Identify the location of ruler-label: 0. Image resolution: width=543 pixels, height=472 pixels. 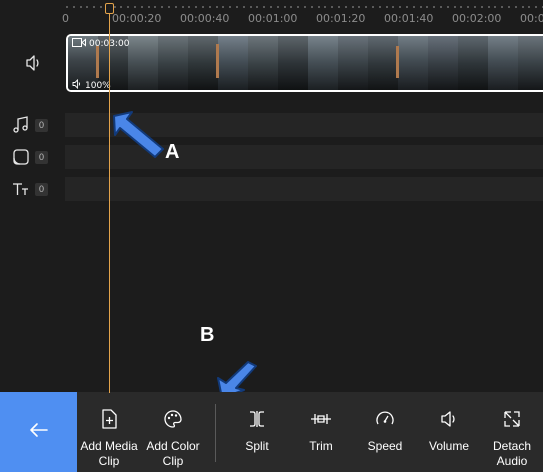
(65, 18).